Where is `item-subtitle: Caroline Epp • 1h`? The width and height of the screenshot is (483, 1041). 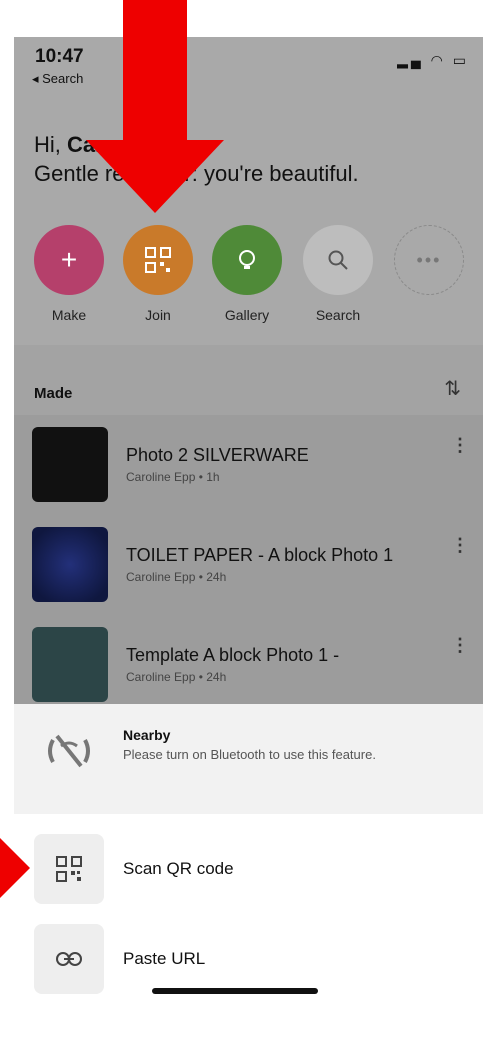
item-subtitle: Caroline Epp • 1h is located at coordinates (173, 477).